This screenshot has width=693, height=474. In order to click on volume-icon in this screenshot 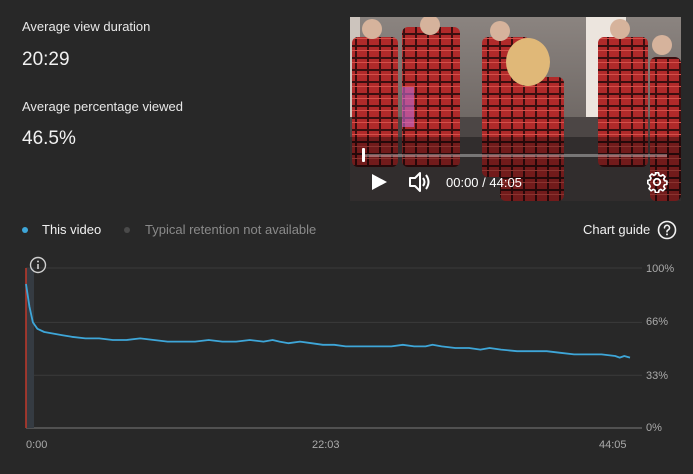, I will do `click(419, 182)`.